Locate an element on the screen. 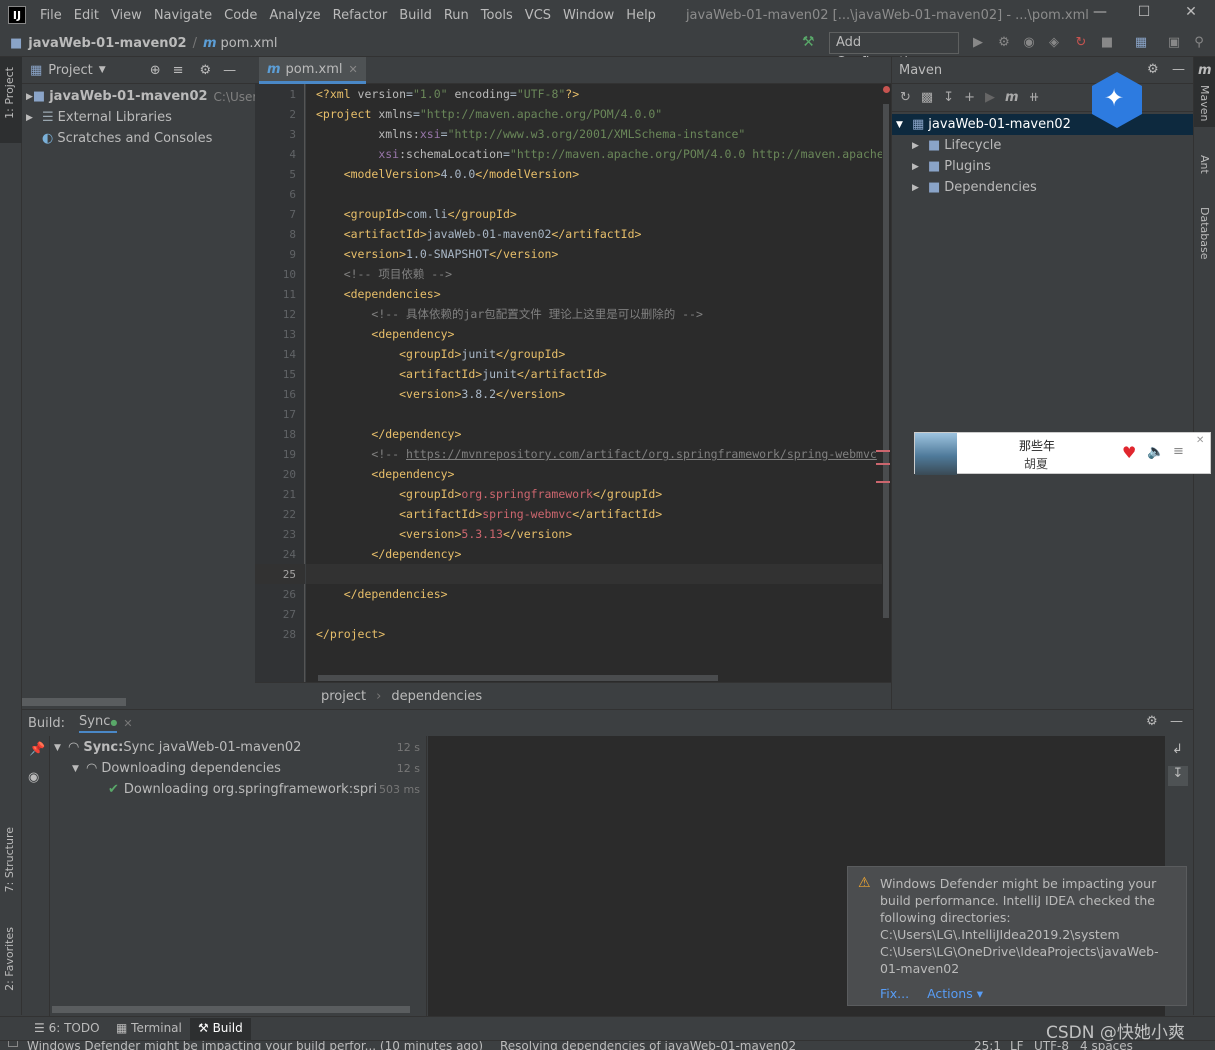  tree-item-external-libraries: ▶ ☰ External Libraries is located at coordinates (138, 117).